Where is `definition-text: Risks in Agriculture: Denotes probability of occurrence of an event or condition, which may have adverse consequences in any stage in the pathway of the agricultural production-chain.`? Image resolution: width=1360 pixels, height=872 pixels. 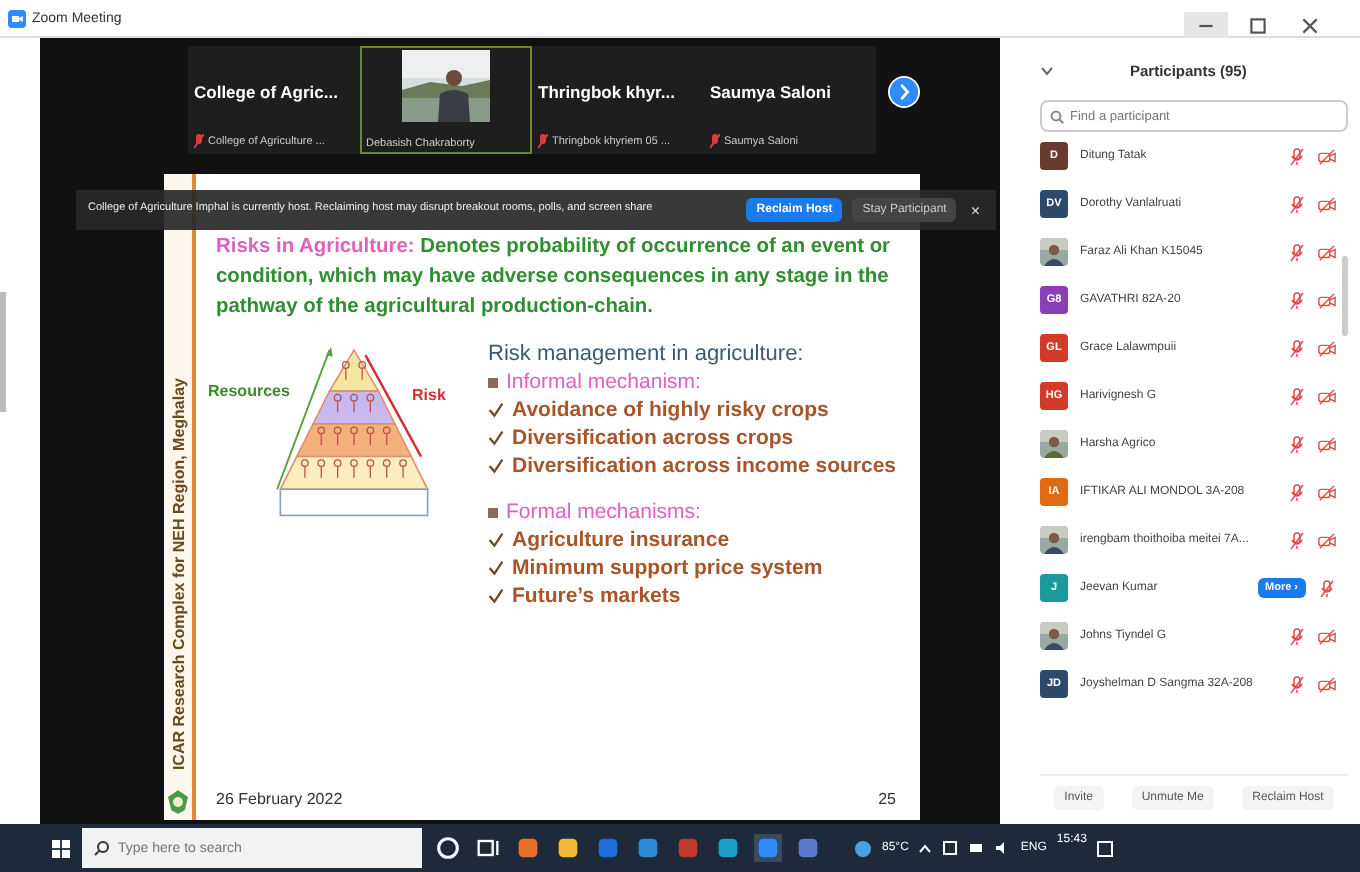
definition-text: Risks in Agriculture: Denotes probability of occurrence of an event or condition, which may have adverse consequences in any stage in the pathway of the agricultural production-chain. is located at coordinates (554, 278).